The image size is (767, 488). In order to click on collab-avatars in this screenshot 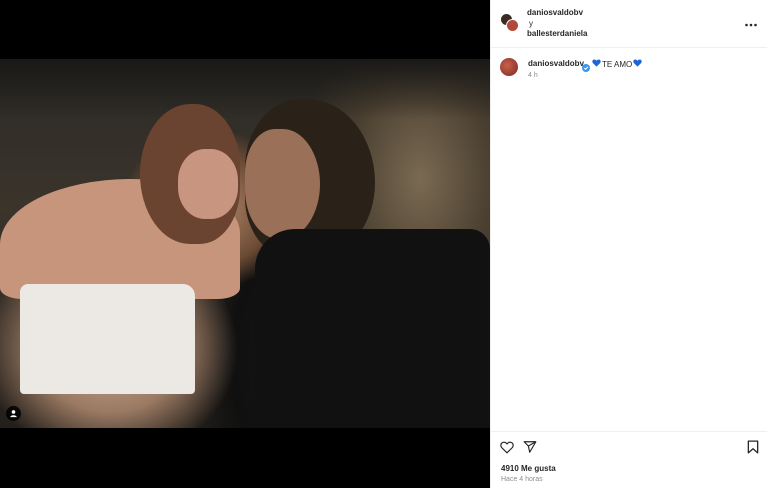, I will do `click(509, 22)`.